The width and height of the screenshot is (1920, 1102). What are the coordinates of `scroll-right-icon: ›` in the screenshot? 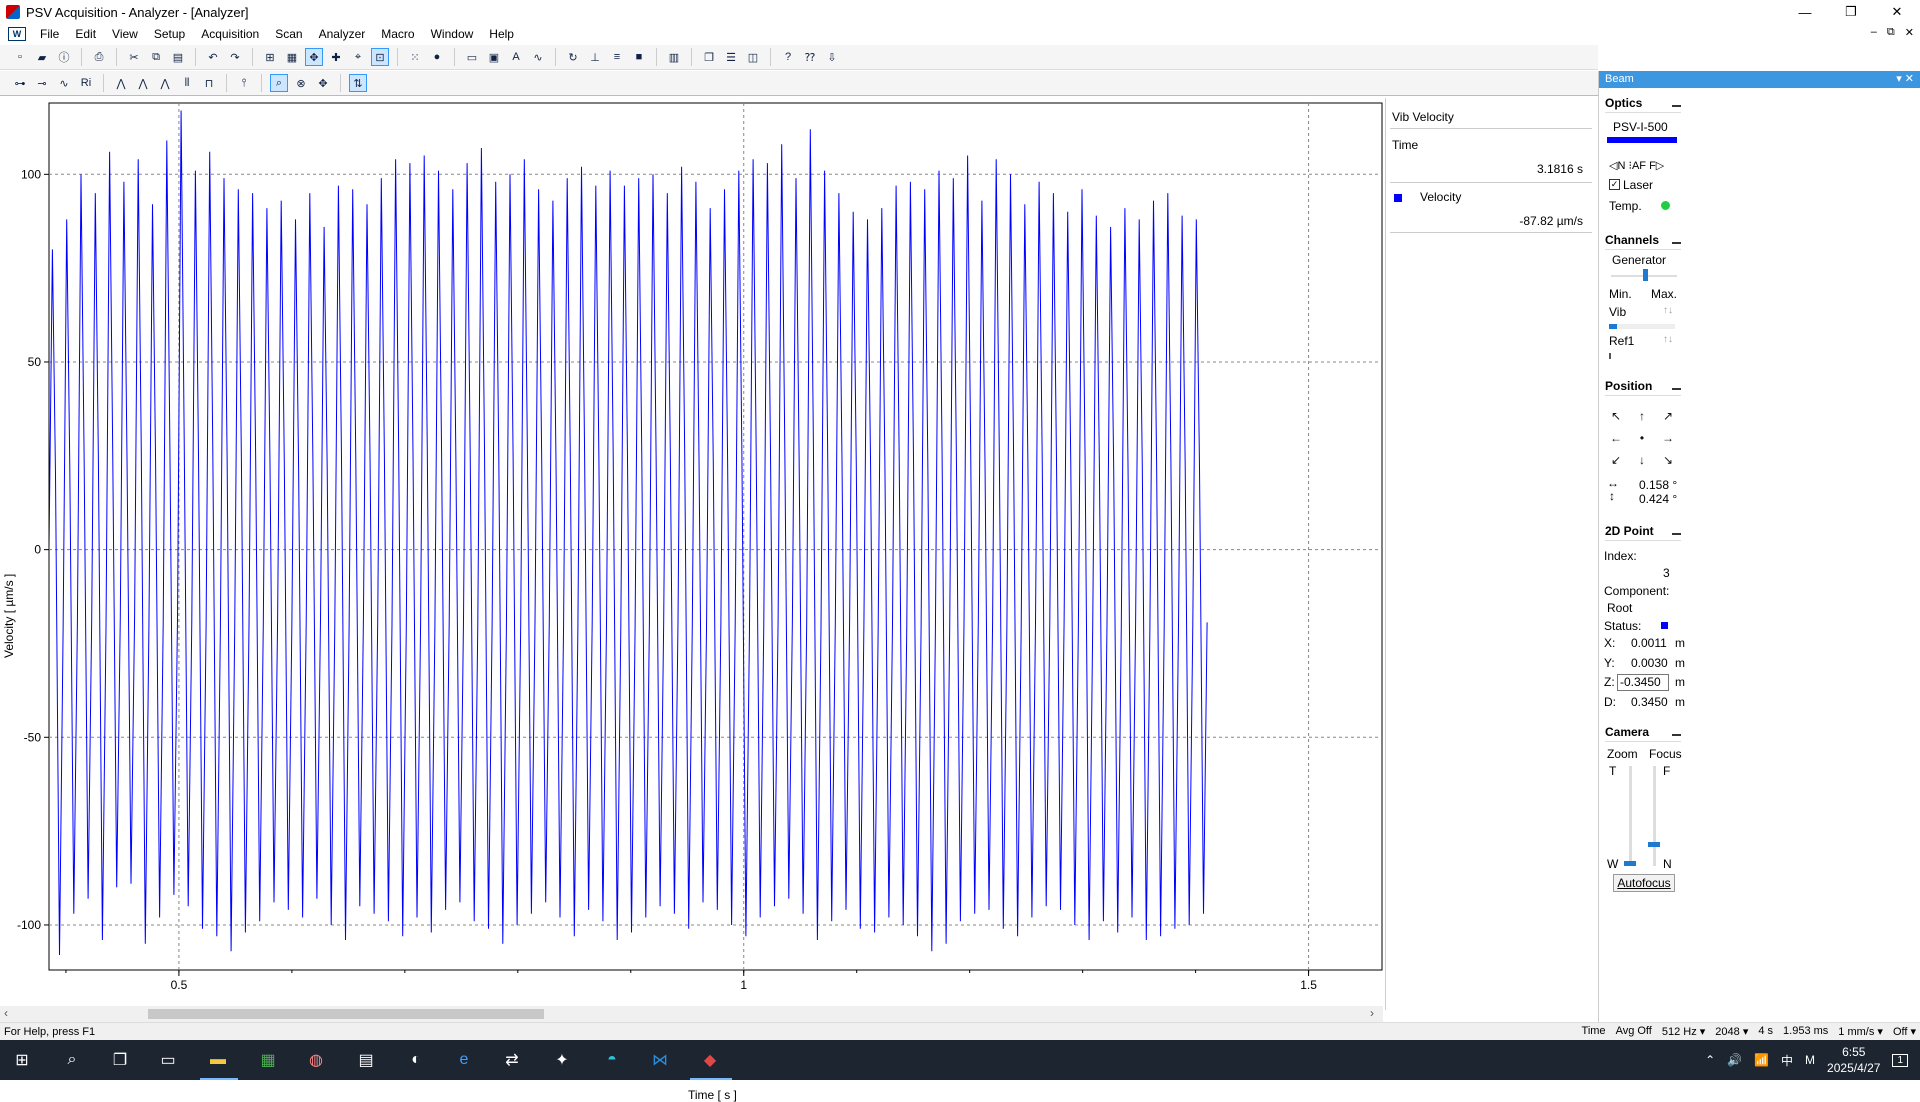 It's located at (1372, 1013).